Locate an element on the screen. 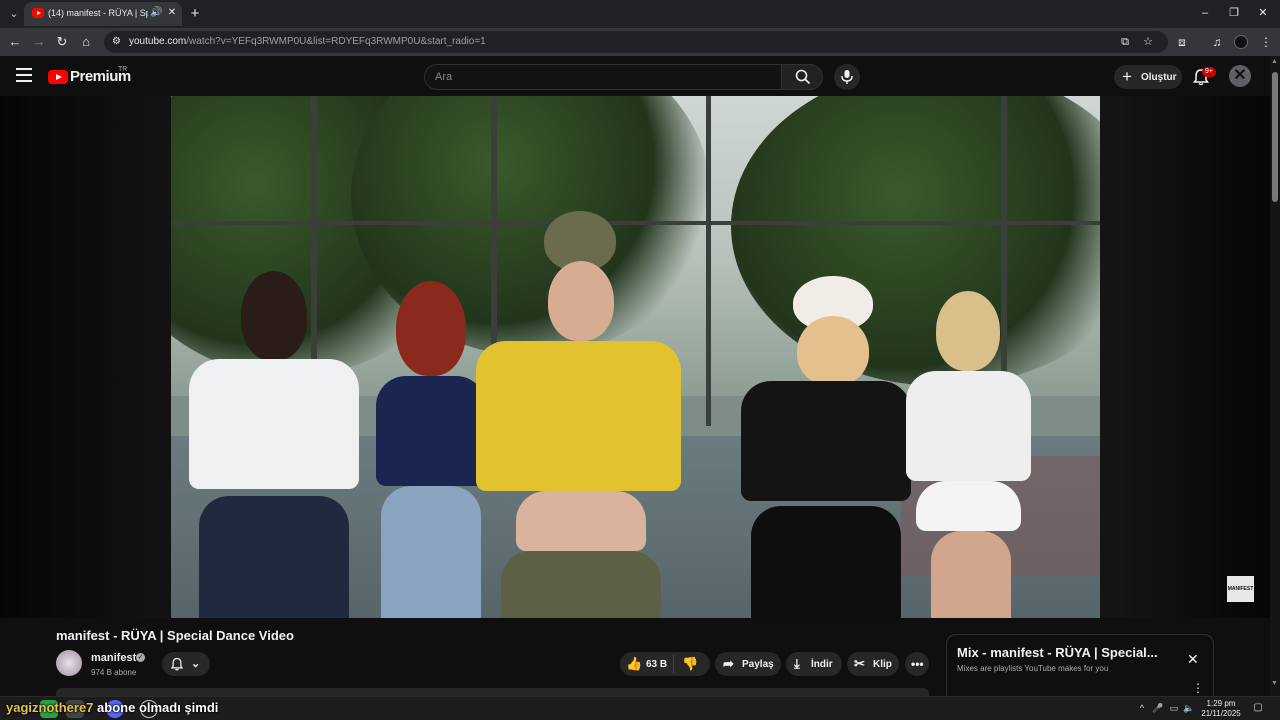 This screenshot has height=720, width=1280. plus-icon: + is located at coordinates (1127, 76).